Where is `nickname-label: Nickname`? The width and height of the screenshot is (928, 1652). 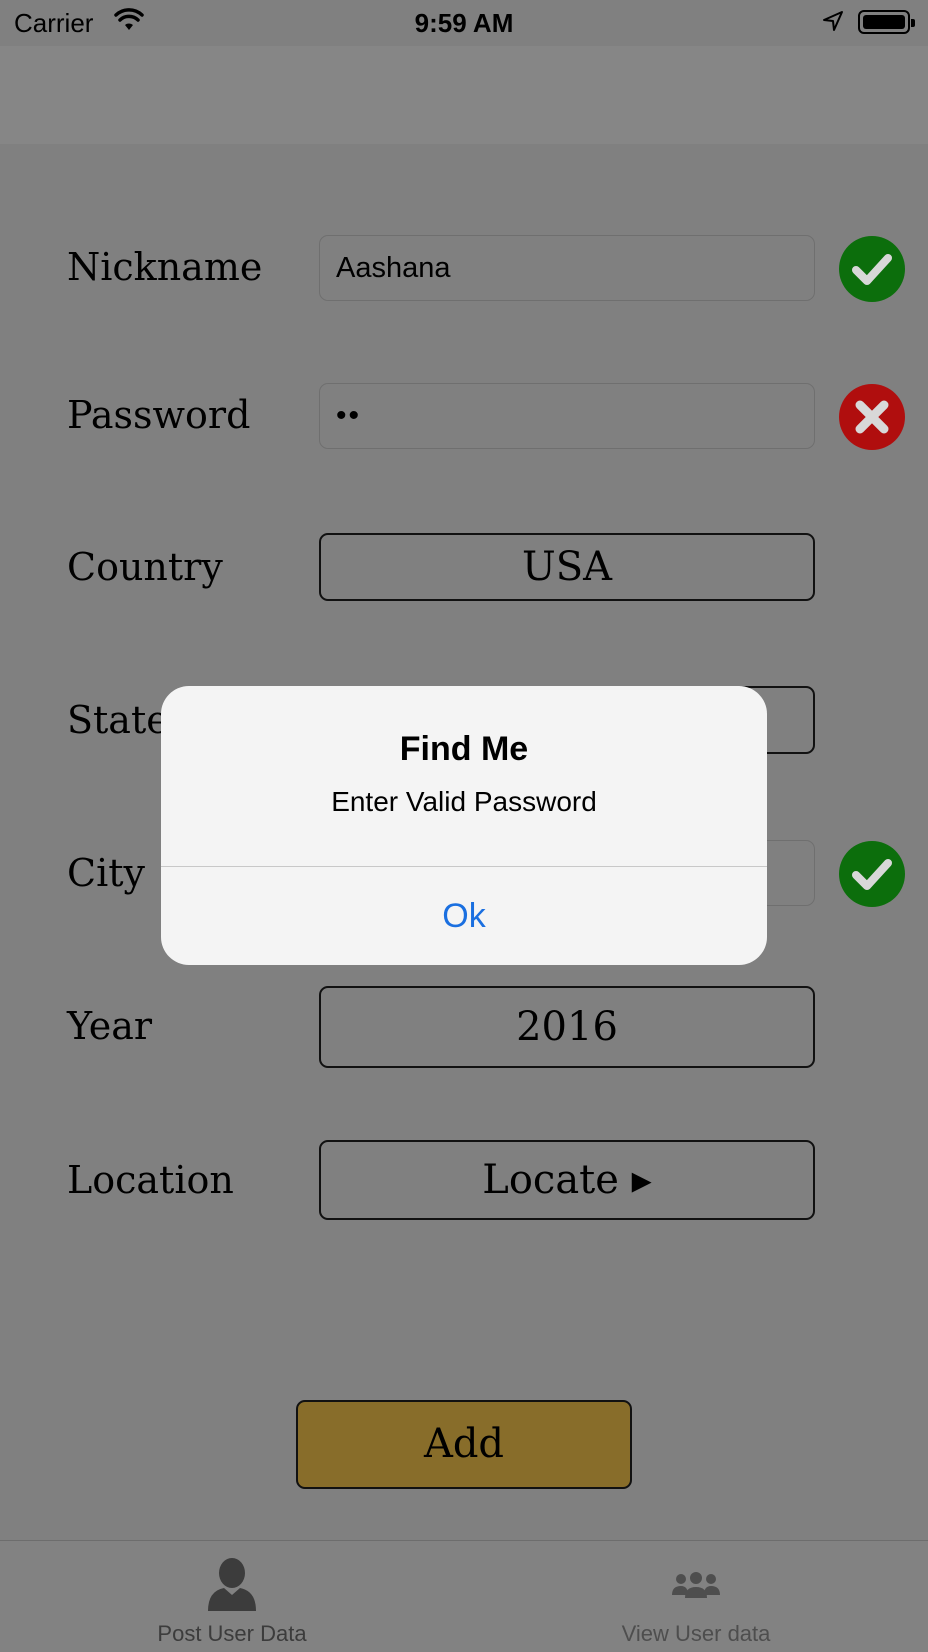
nickname-label: Nickname is located at coordinates (165, 267).